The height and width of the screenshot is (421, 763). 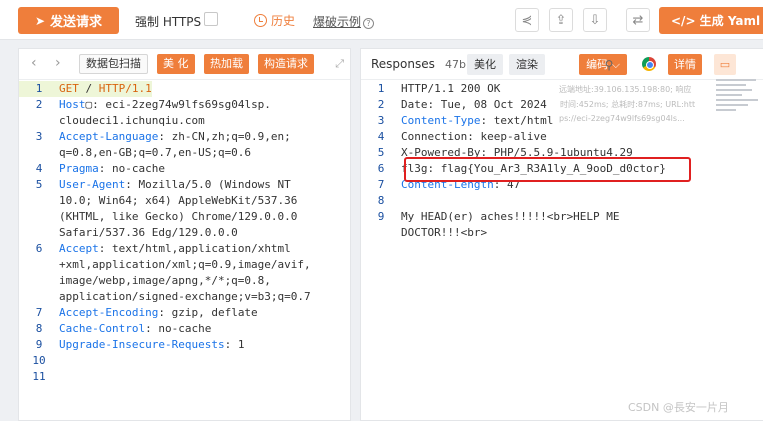 I want to click on history-button: 历史, so click(x=274, y=20).